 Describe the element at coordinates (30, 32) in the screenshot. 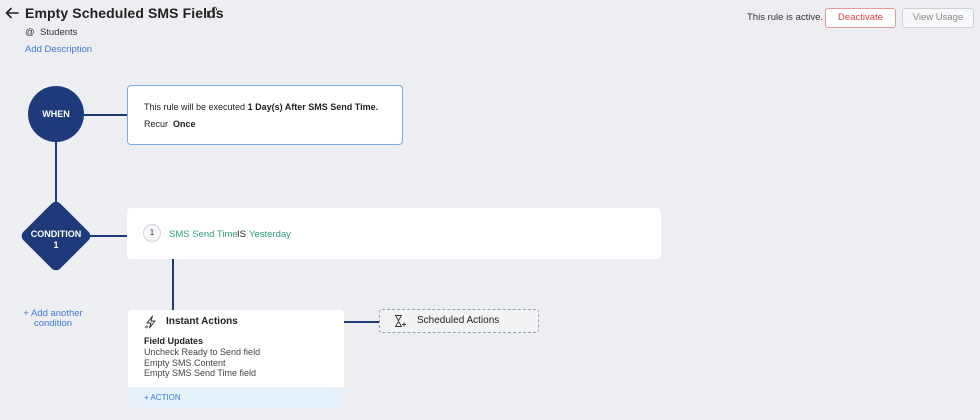

I see `at-symbol: @` at that location.